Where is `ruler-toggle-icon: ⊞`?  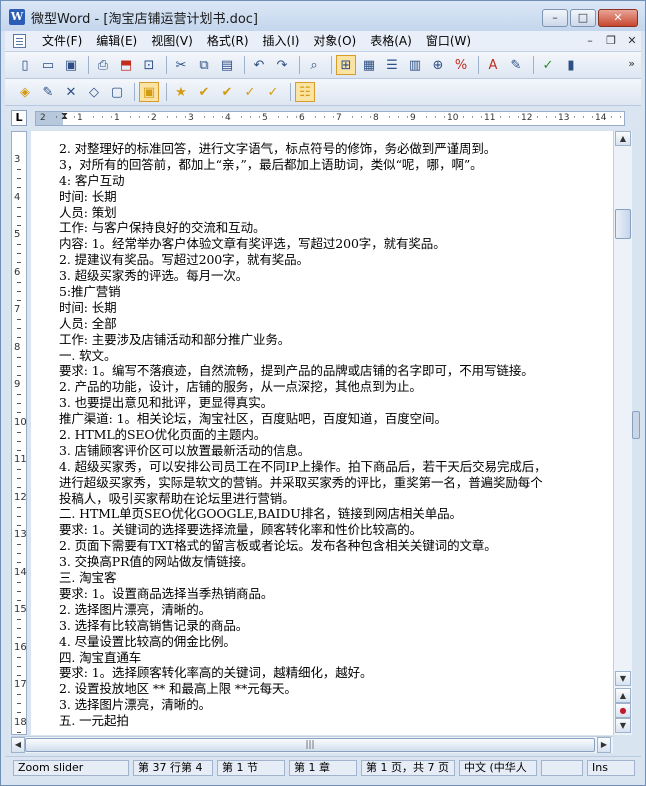
ruler-toggle-icon: ⊞ is located at coordinates (346, 65).